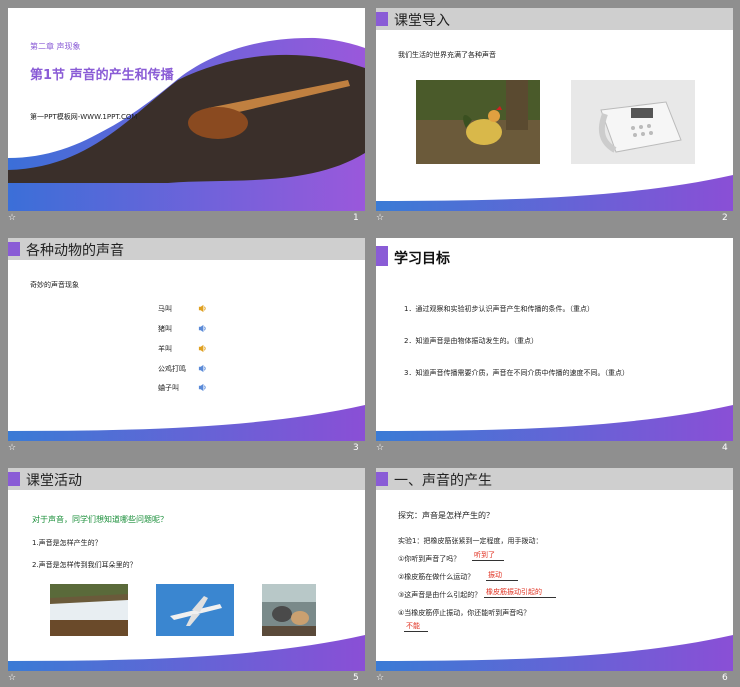 This screenshot has height=687, width=740. Describe the element at coordinates (165, 349) in the screenshot. I see `animal-item-sheep: 羊叫` at that location.